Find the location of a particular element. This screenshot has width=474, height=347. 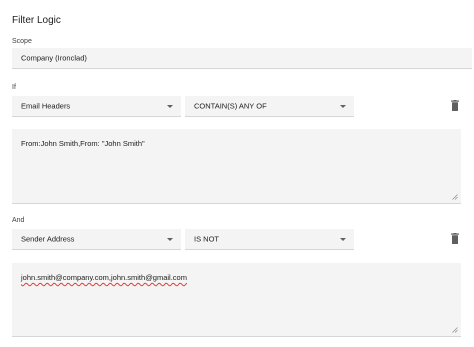

if-field-value: Email Headers is located at coordinates (46, 106).